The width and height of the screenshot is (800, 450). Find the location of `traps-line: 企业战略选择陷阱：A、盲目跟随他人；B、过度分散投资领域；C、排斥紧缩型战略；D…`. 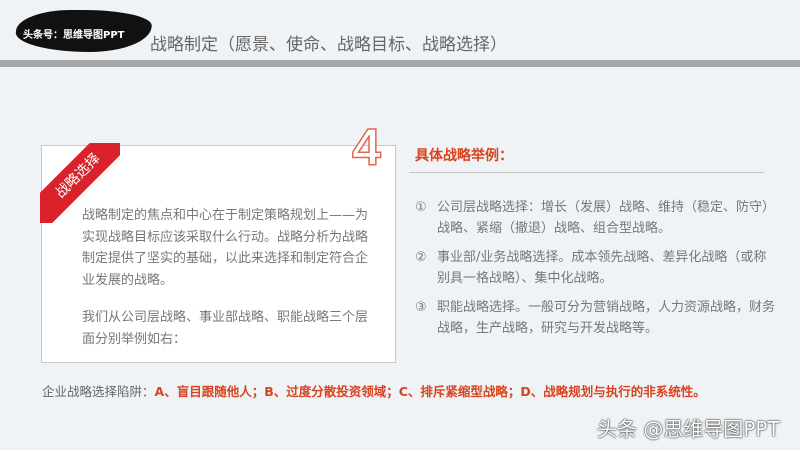

traps-line: 企业战略选择陷阱：A、盲目跟随他人；B、过度分散投资领域；C、排斥紧缩型战略；D… is located at coordinates (374, 390).